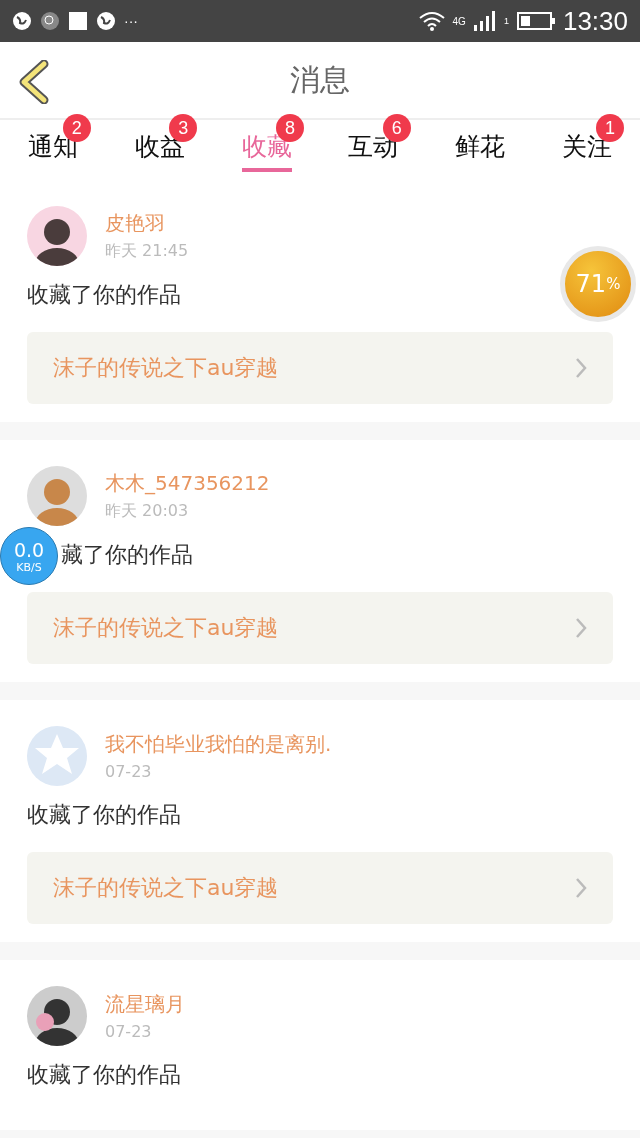 Image resolution: width=640 pixels, height=1138 pixels. What do you see at coordinates (320, 79) in the screenshot?
I see `page-title: 消息` at bounding box center [320, 79].